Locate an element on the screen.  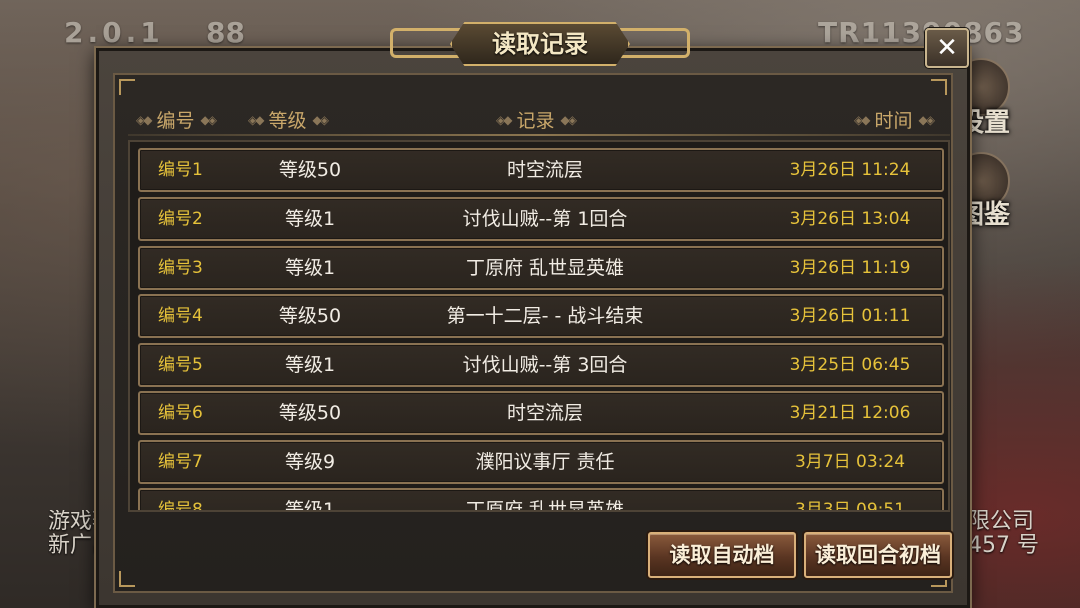
record-id: 编号8 is located at coordinates (180, 506).